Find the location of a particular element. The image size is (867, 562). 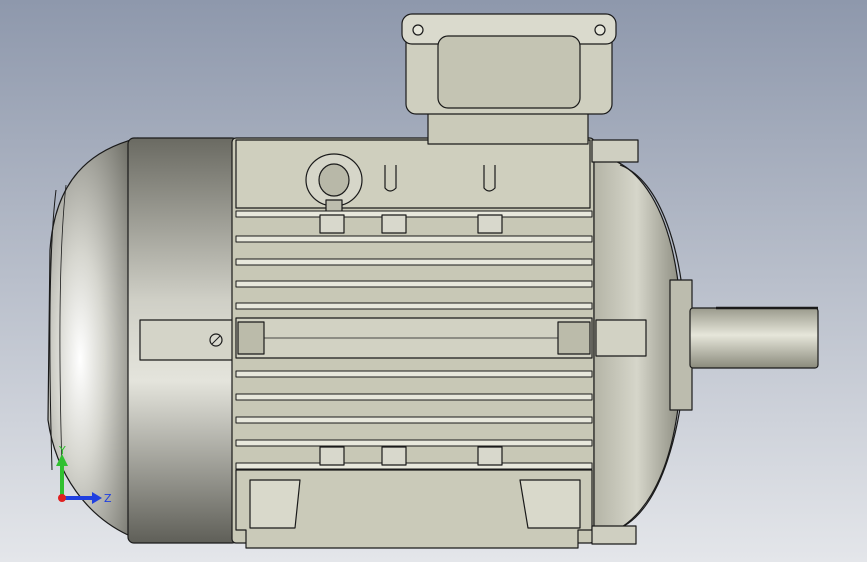

terminal-box-screw-left is located at coordinates (418, 30).